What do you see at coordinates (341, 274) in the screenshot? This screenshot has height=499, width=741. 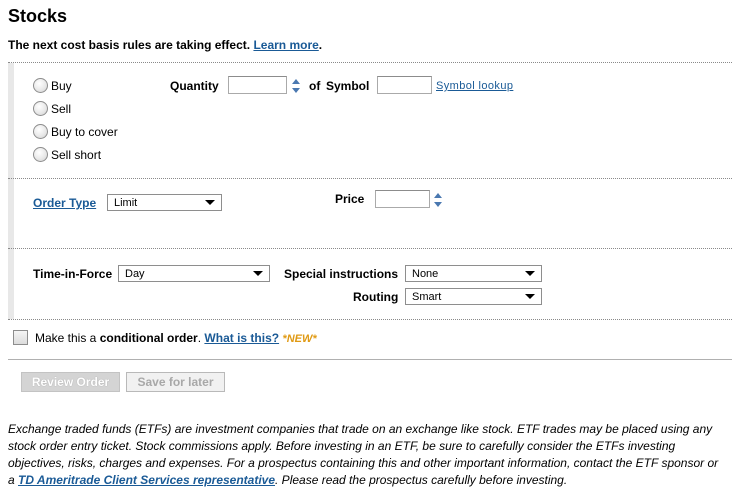 I see `special-instructions-label: Special instructions` at bounding box center [341, 274].